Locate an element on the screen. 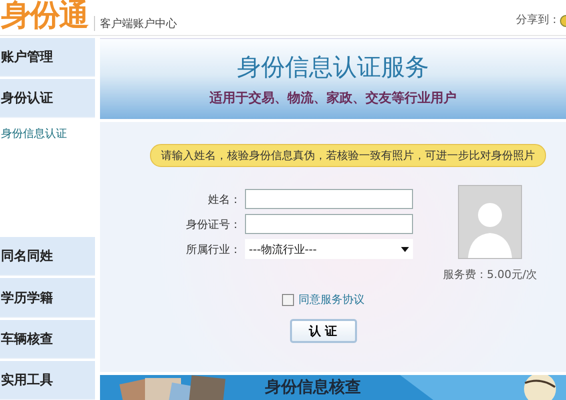 The width and height of the screenshot is (566, 400). header-subtitle: 客户端账户中心 is located at coordinates (135, 23).